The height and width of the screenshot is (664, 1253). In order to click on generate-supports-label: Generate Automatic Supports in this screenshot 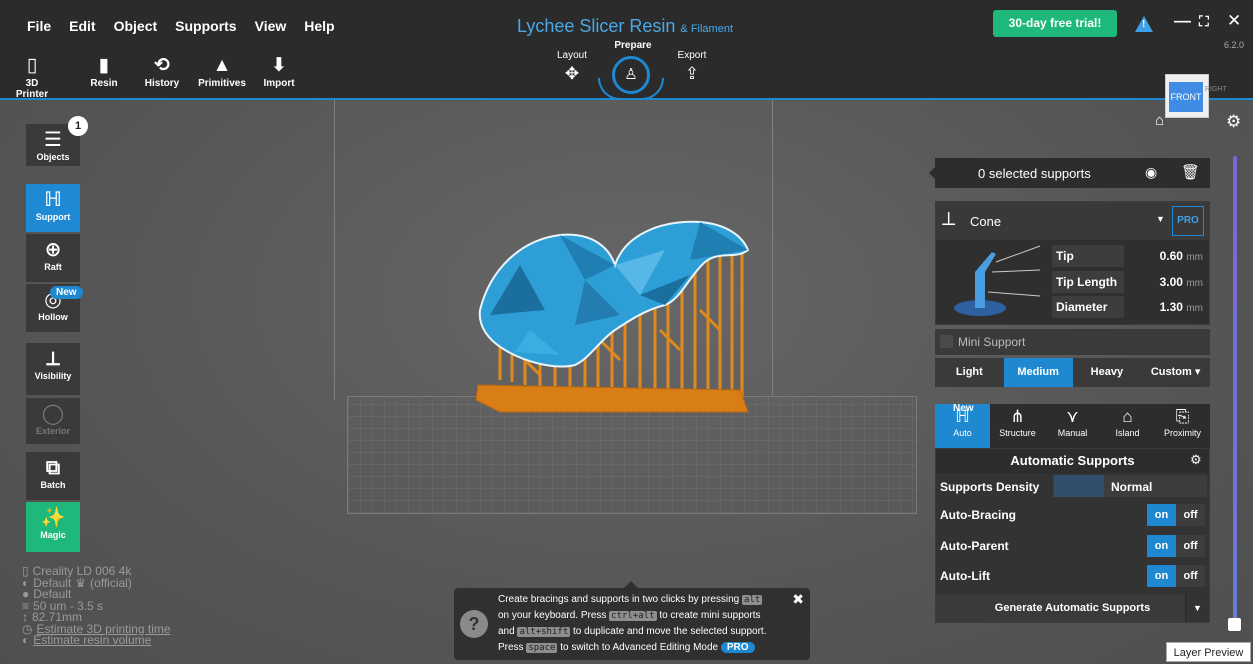, I will do `click(1072, 608)`.